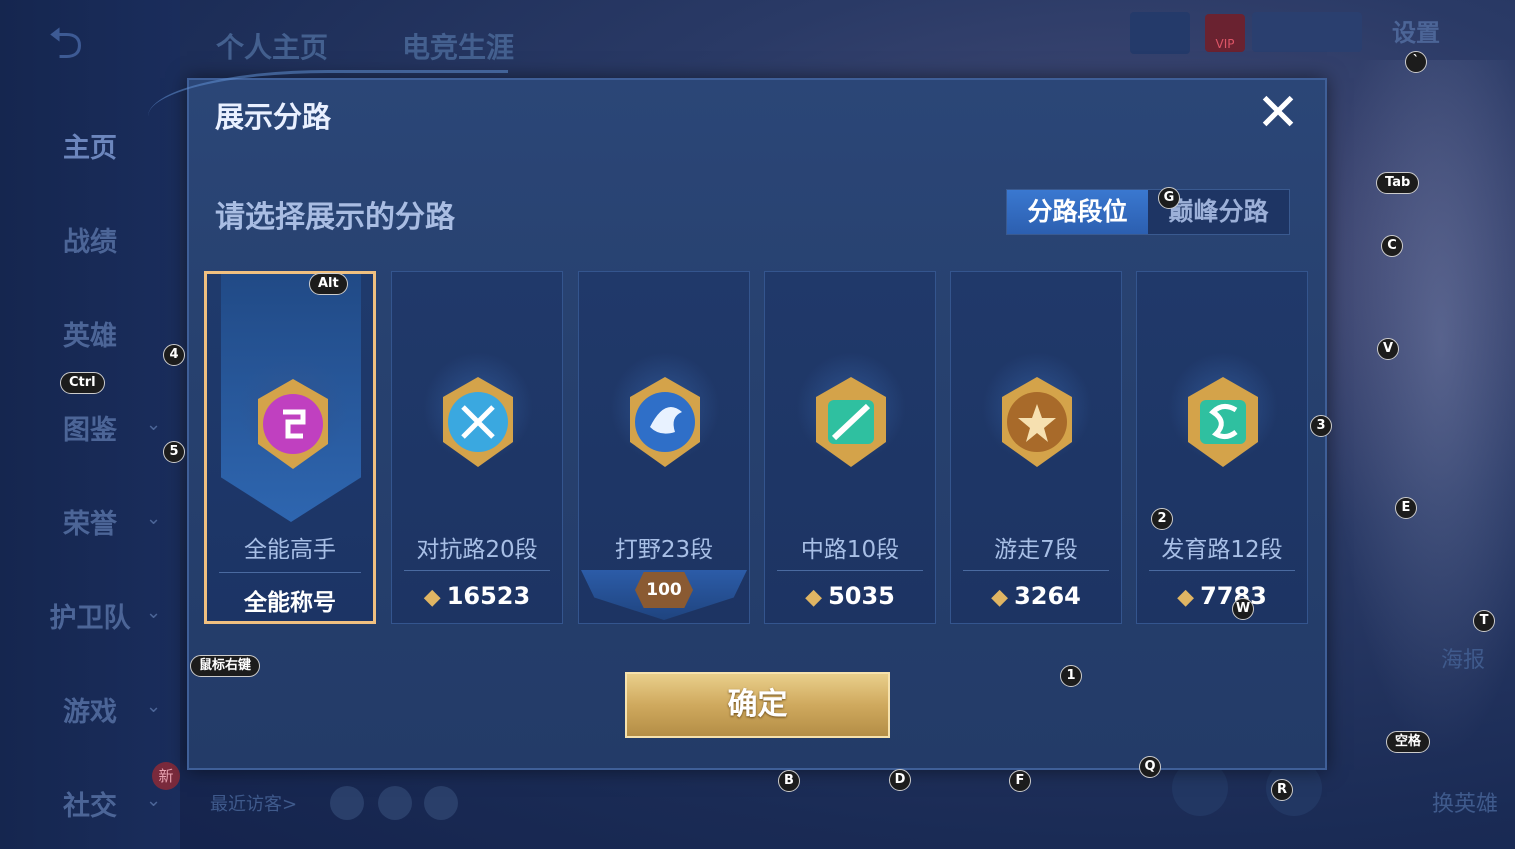 Image resolution: width=1515 pixels, height=849 pixels. I want to click on hotkey-hint-r: R, so click(1282, 790).